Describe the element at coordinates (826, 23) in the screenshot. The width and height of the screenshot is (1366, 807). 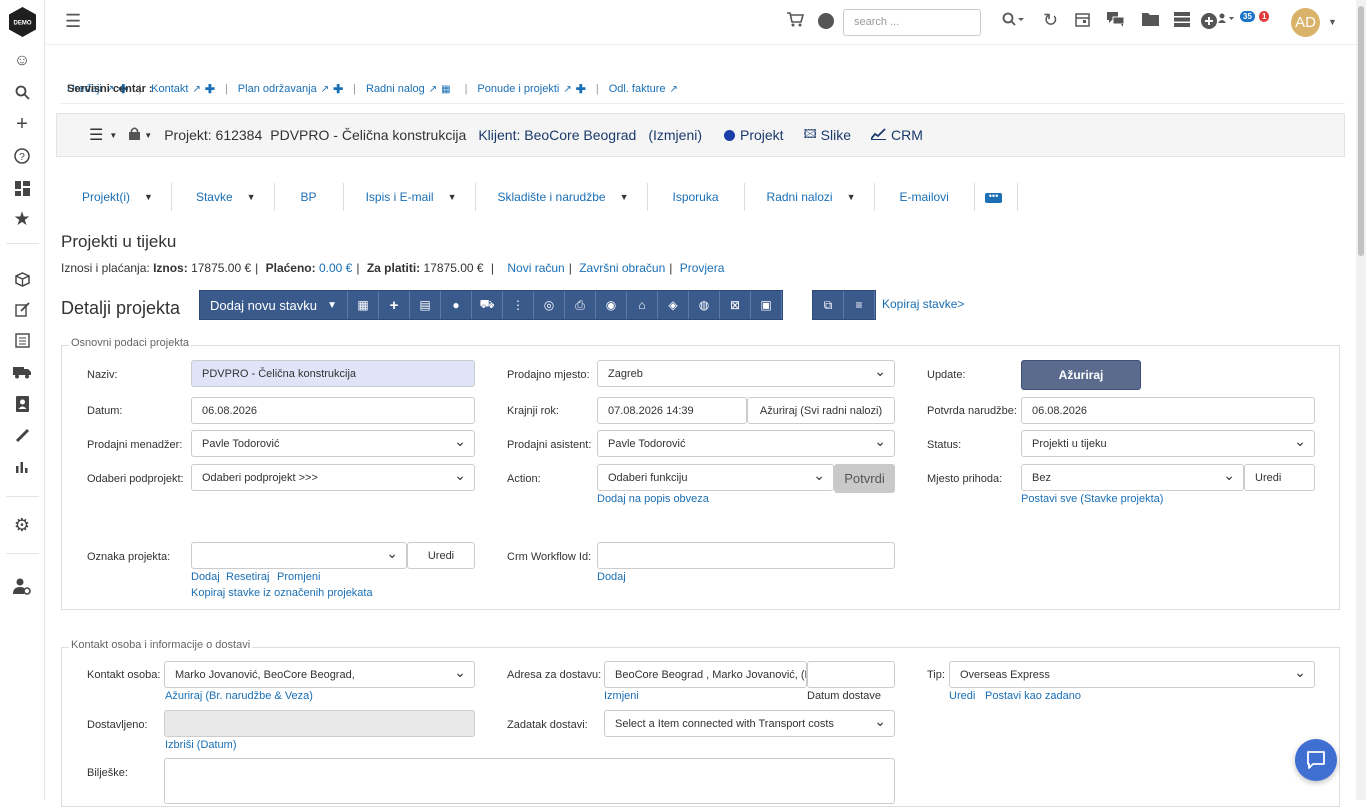
I see `status-dot-icon` at that location.